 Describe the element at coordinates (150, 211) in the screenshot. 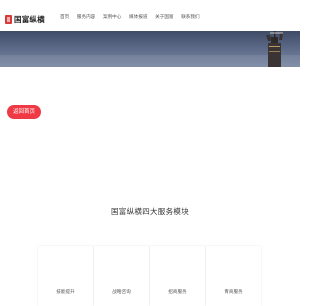

I see `services-title: 国富纵横四大服务模块` at that location.